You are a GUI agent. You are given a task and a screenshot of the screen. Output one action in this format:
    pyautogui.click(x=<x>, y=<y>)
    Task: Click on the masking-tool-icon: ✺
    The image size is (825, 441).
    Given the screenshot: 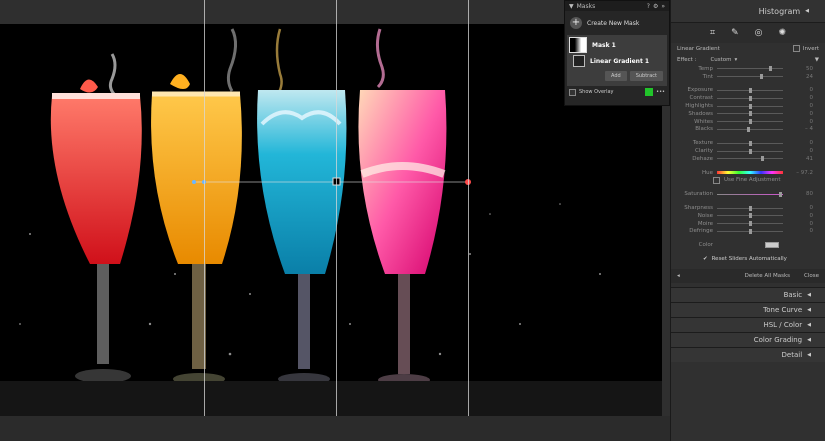 What is the action you would take?
    pyautogui.click(x=782, y=33)
    